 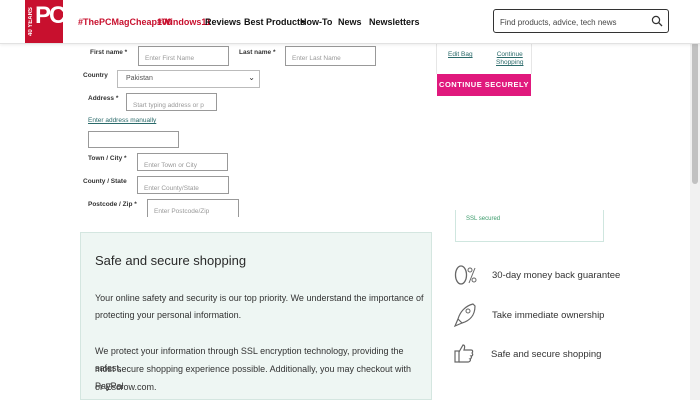 I want to click on manual-address-field, so click(x=133, y=141).